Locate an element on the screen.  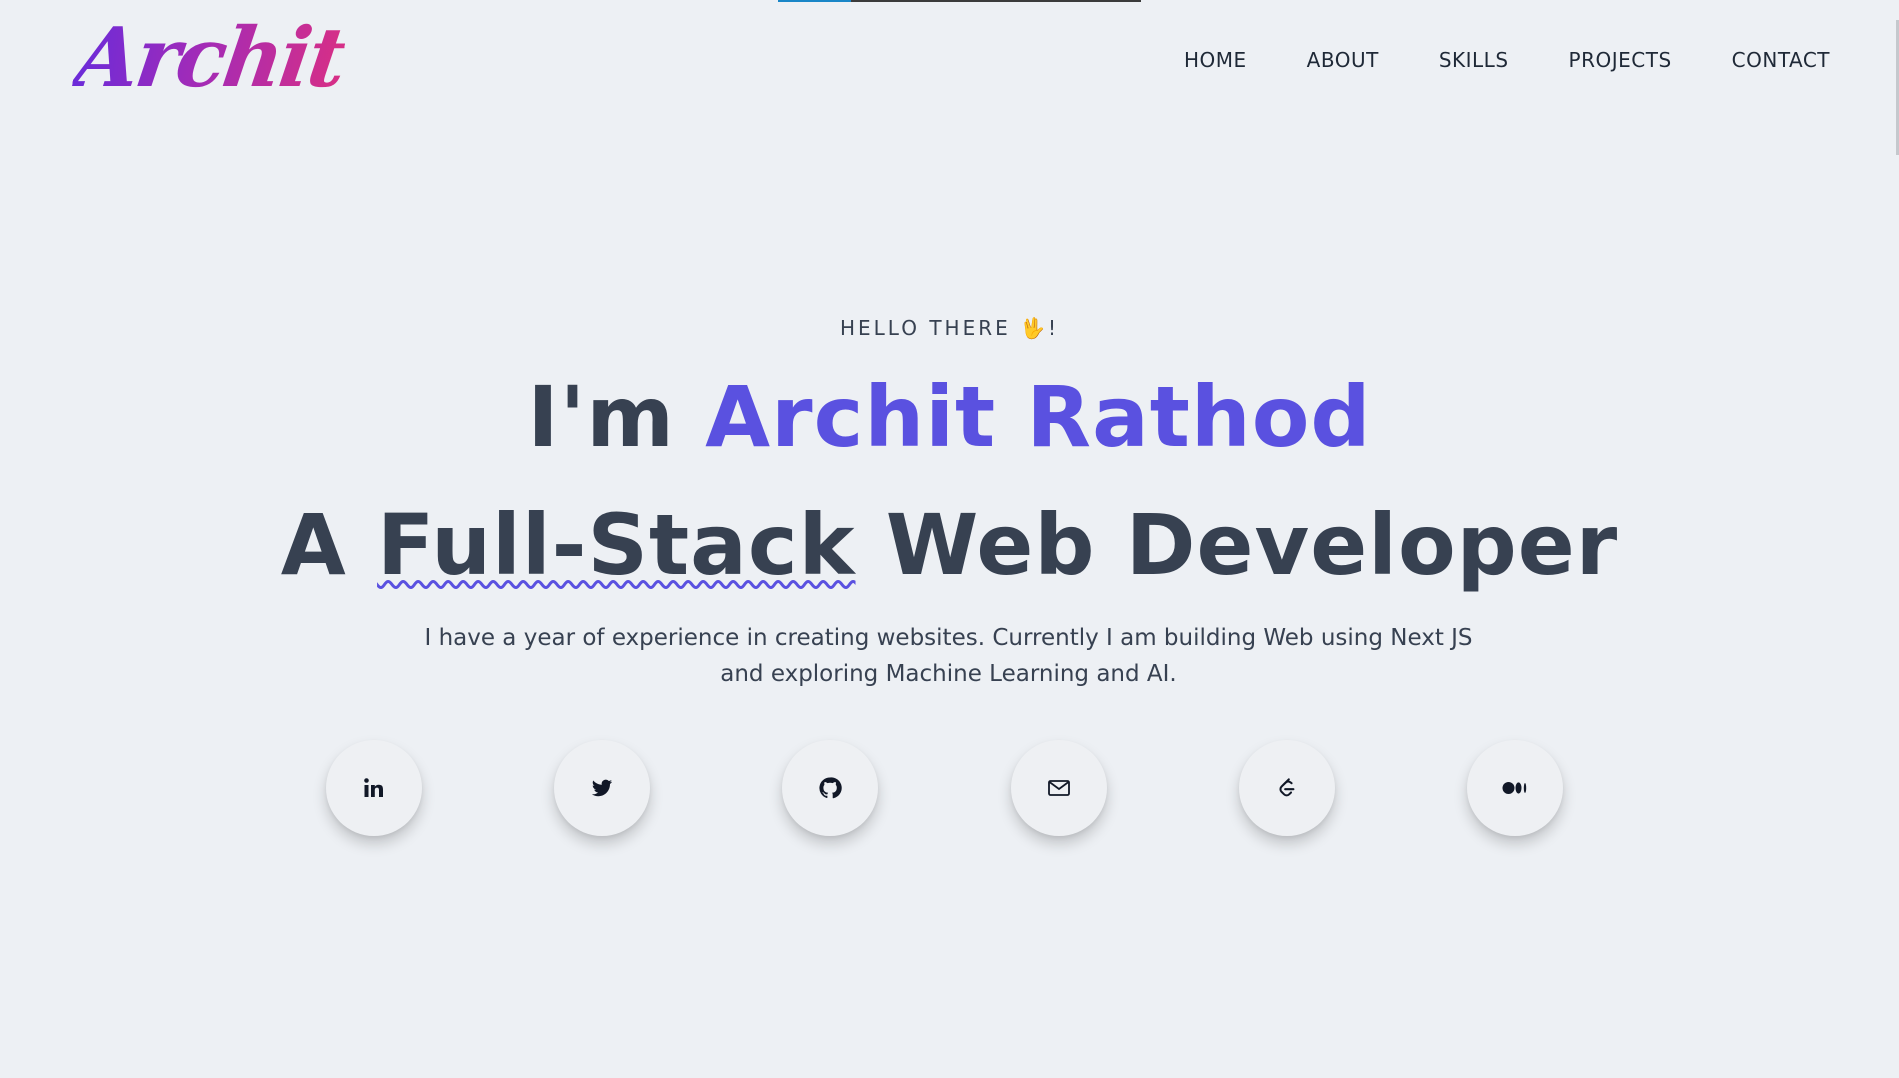
leetcode-button is located at coordinates (1287, 788).